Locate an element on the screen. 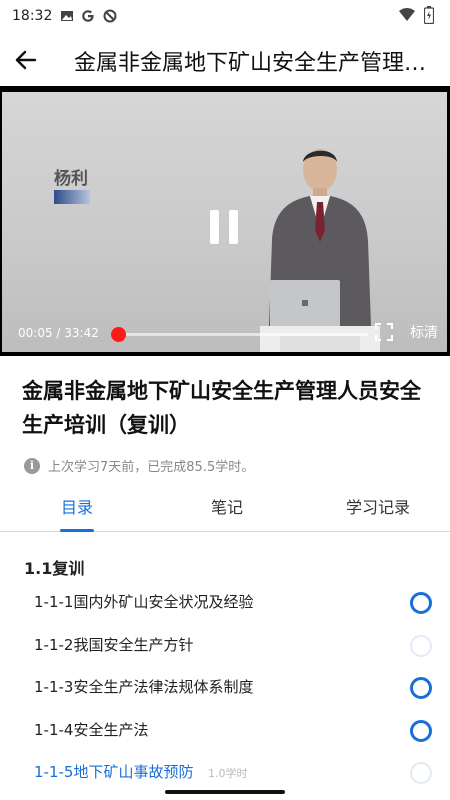 This screenshot has height=800, width=450. lecturer-name-bar is located at coordinates (72, 197).